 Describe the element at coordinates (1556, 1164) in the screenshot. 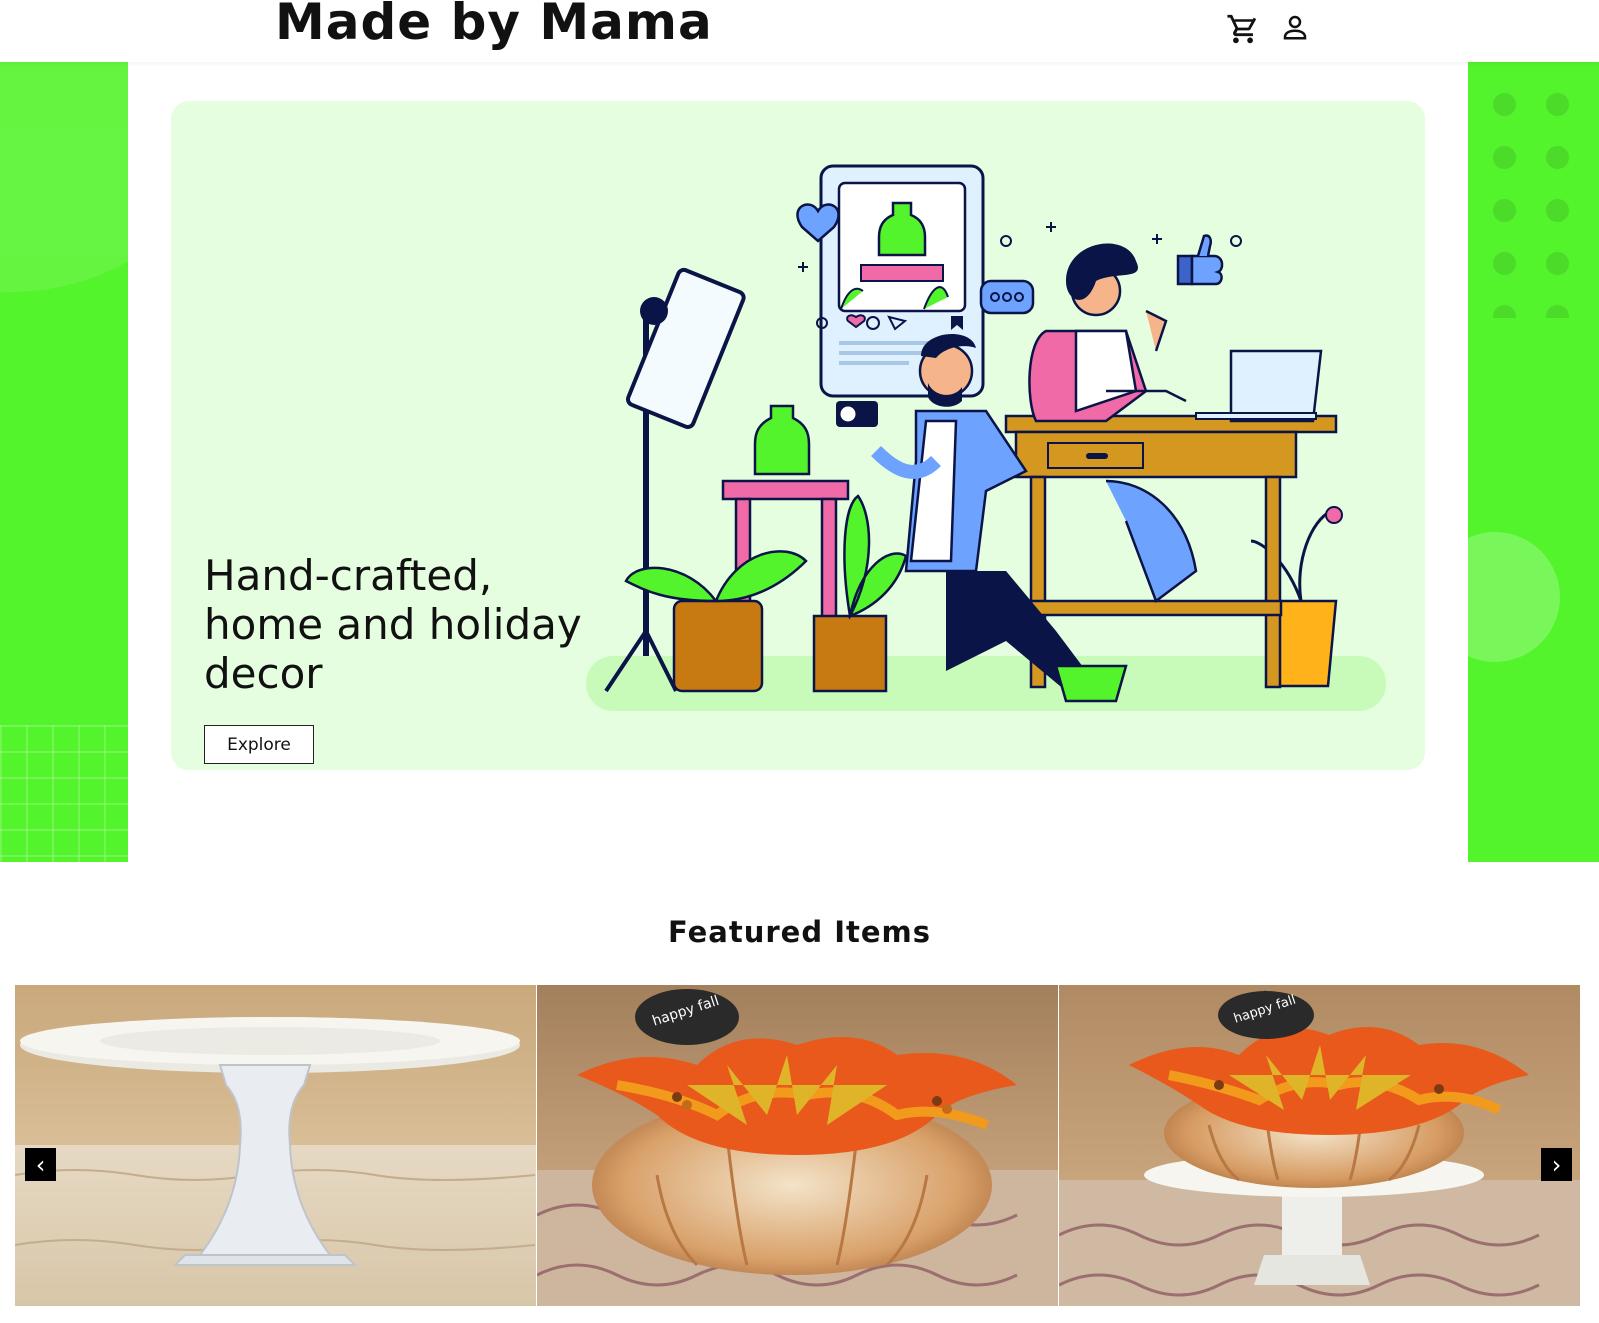

I see `carousel-next-button: ›` at that location.